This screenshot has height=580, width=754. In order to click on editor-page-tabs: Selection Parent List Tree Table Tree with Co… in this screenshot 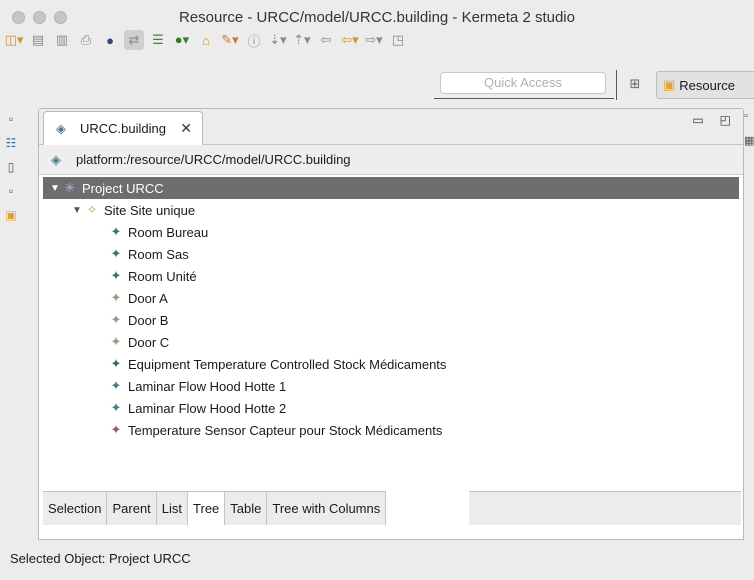, I will do `click(215, 508)`.